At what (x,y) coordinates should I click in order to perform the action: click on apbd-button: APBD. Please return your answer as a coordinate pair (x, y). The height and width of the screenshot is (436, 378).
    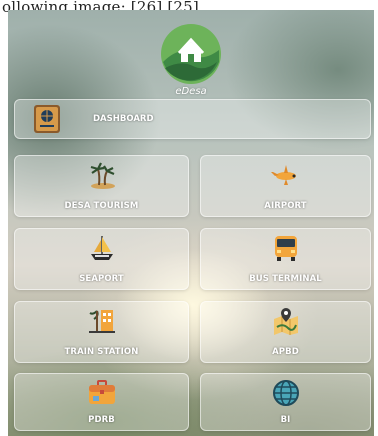
    Looking at the image, I should click on (285, 332).